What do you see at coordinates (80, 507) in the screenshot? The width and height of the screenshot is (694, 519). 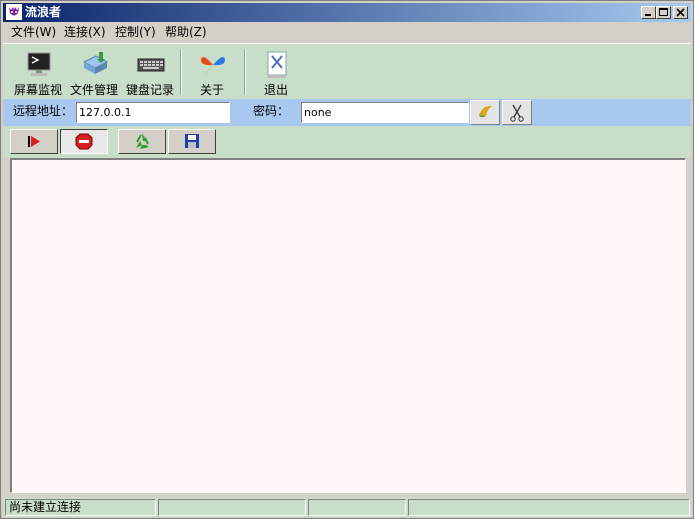 I see `status-text: 尚未建立连接` at bounding box center [80, 507].